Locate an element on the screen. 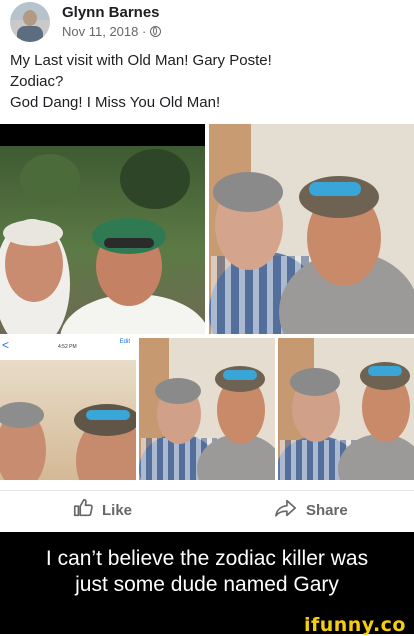  footer-bar: ifunny.co is located at coordinates (207, 625).